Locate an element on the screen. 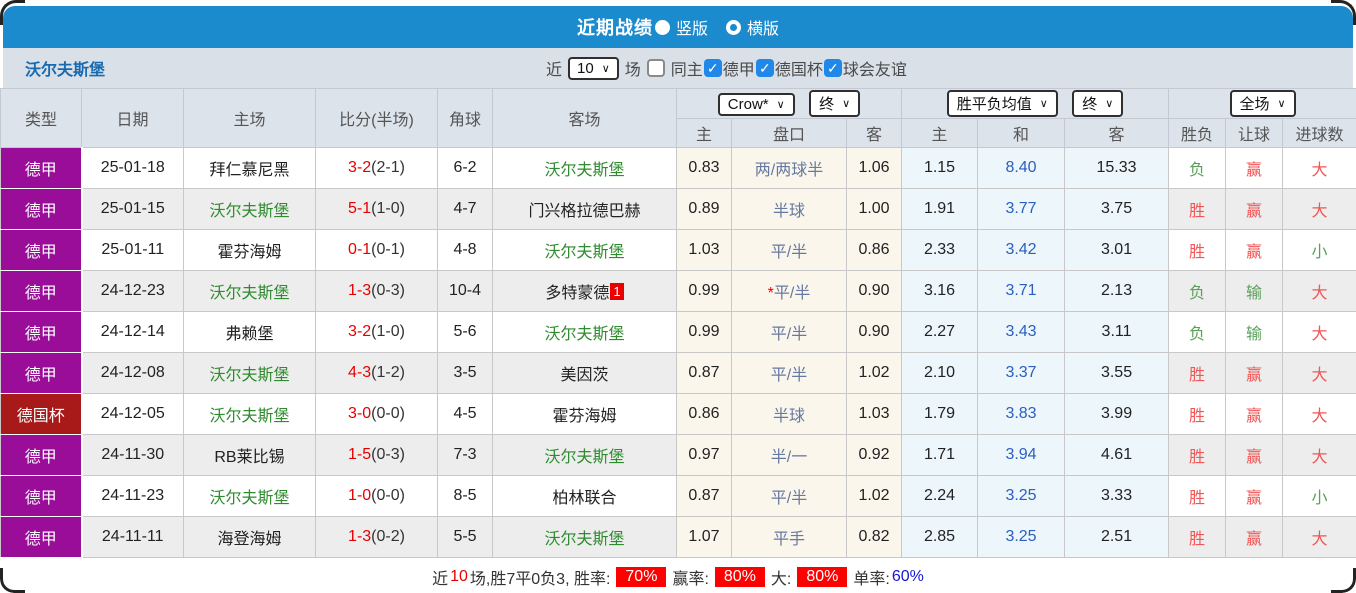 The image size is (1356, 593). over-rate-badge: 80% is located at coordinates (822, 576).